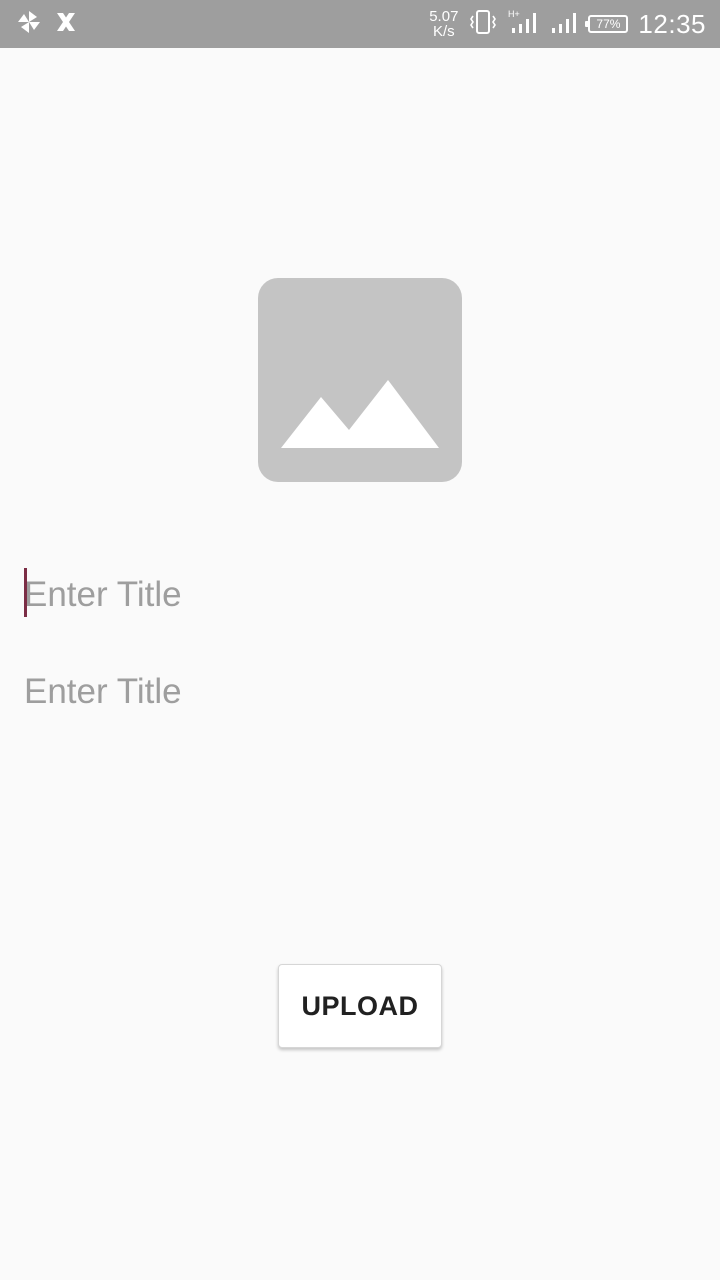  What do you see at coordinates (524, 24) in the screenshot?
I see `signal-hplus-icon: H+` at bounding box center [524, 24].